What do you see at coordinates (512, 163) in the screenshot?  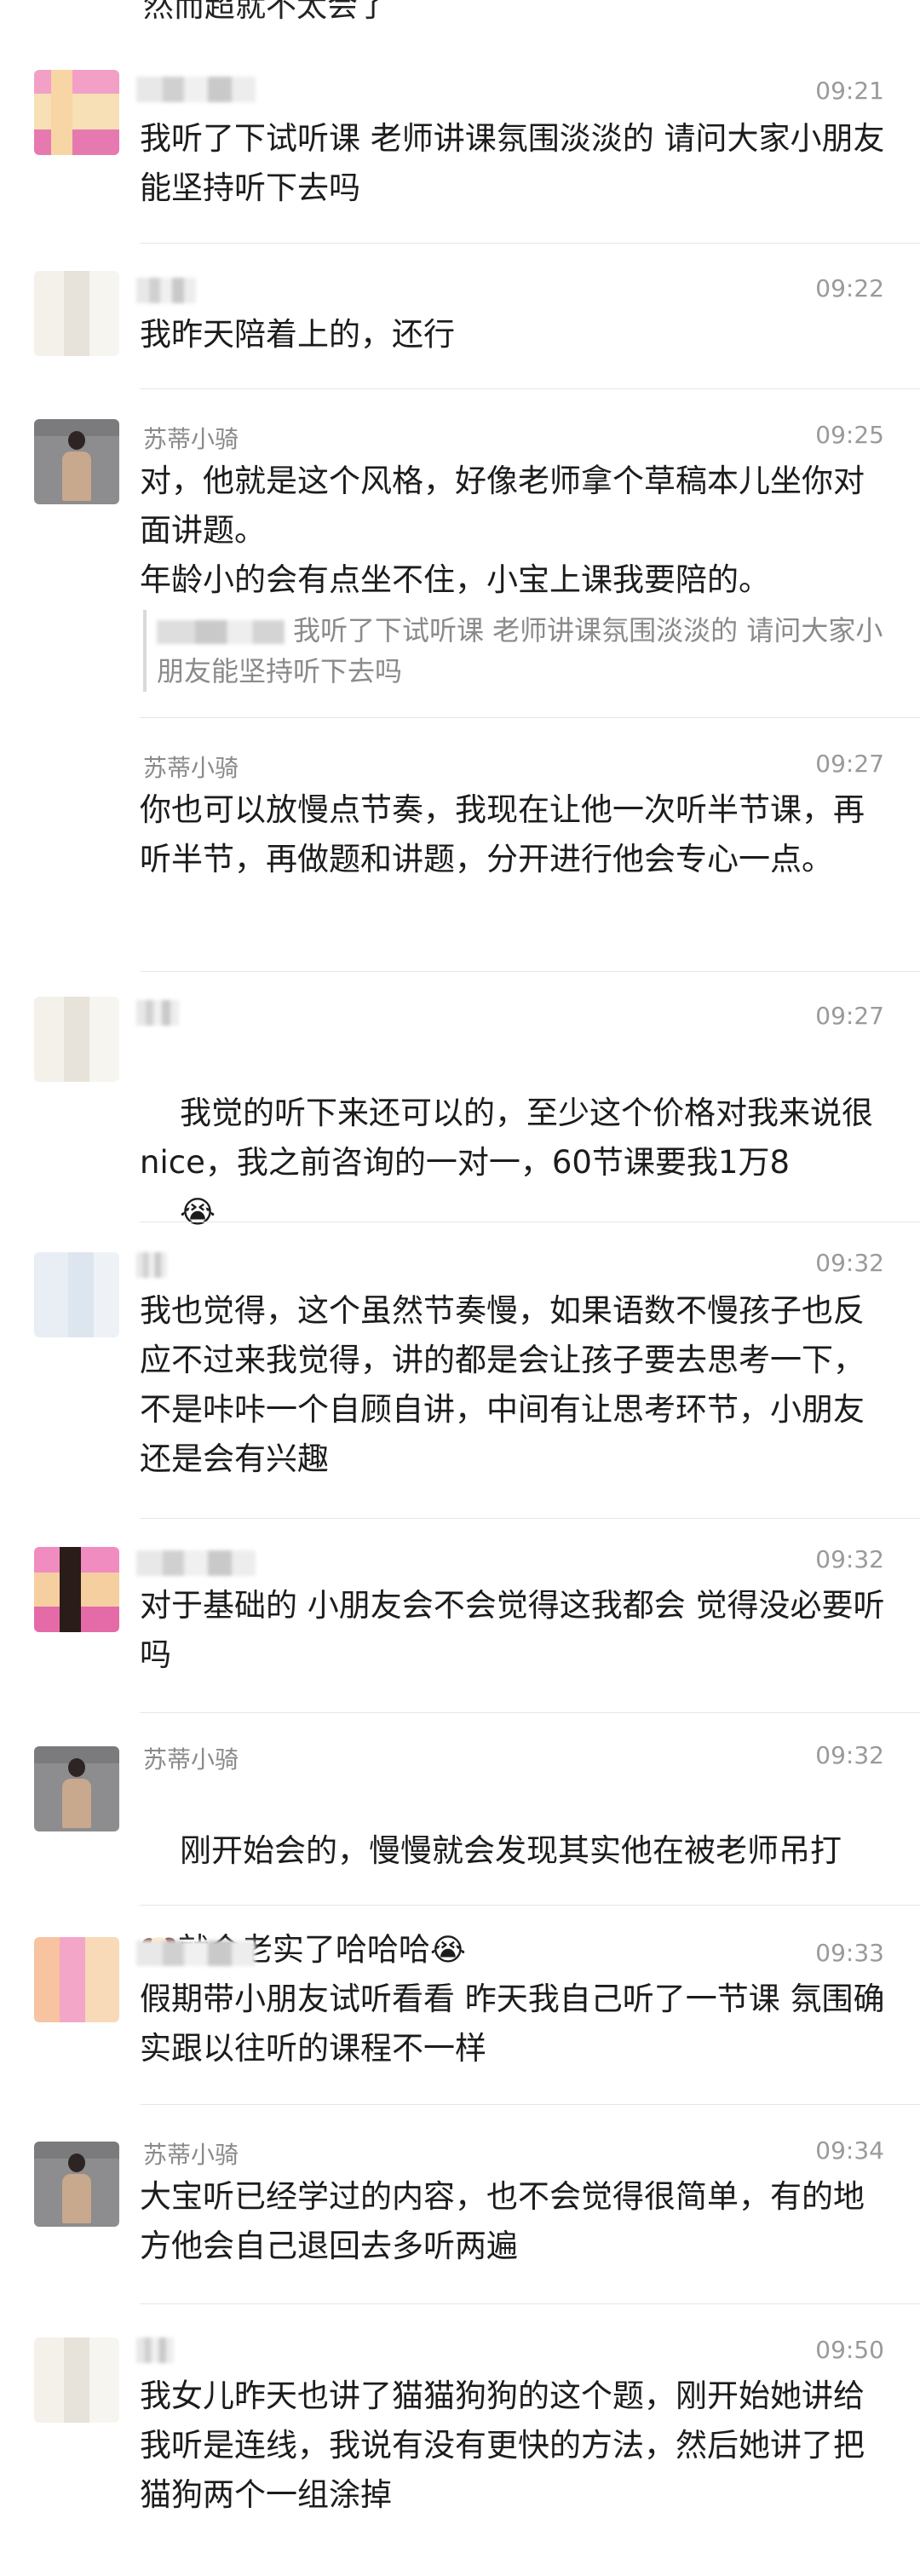 I see `message-text: 我听了下试听课 老师讲课氛围淡淡的 请问大家小朋友能坚持听下去吗` at bounding box center [512, 163].